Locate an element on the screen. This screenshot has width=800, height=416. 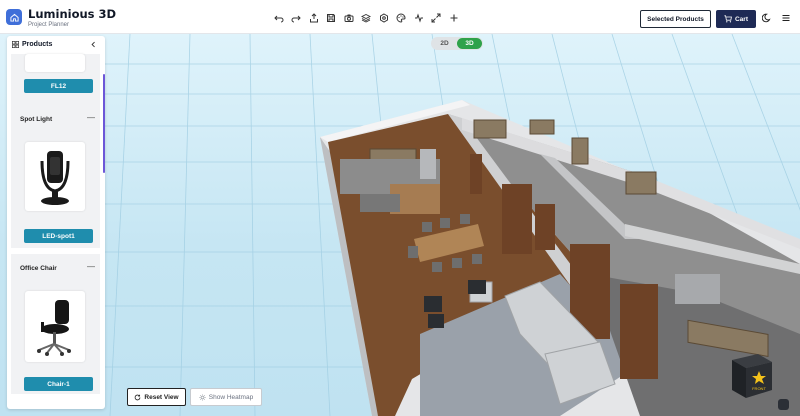
refresh-icon is located at coordinates (138, 397).